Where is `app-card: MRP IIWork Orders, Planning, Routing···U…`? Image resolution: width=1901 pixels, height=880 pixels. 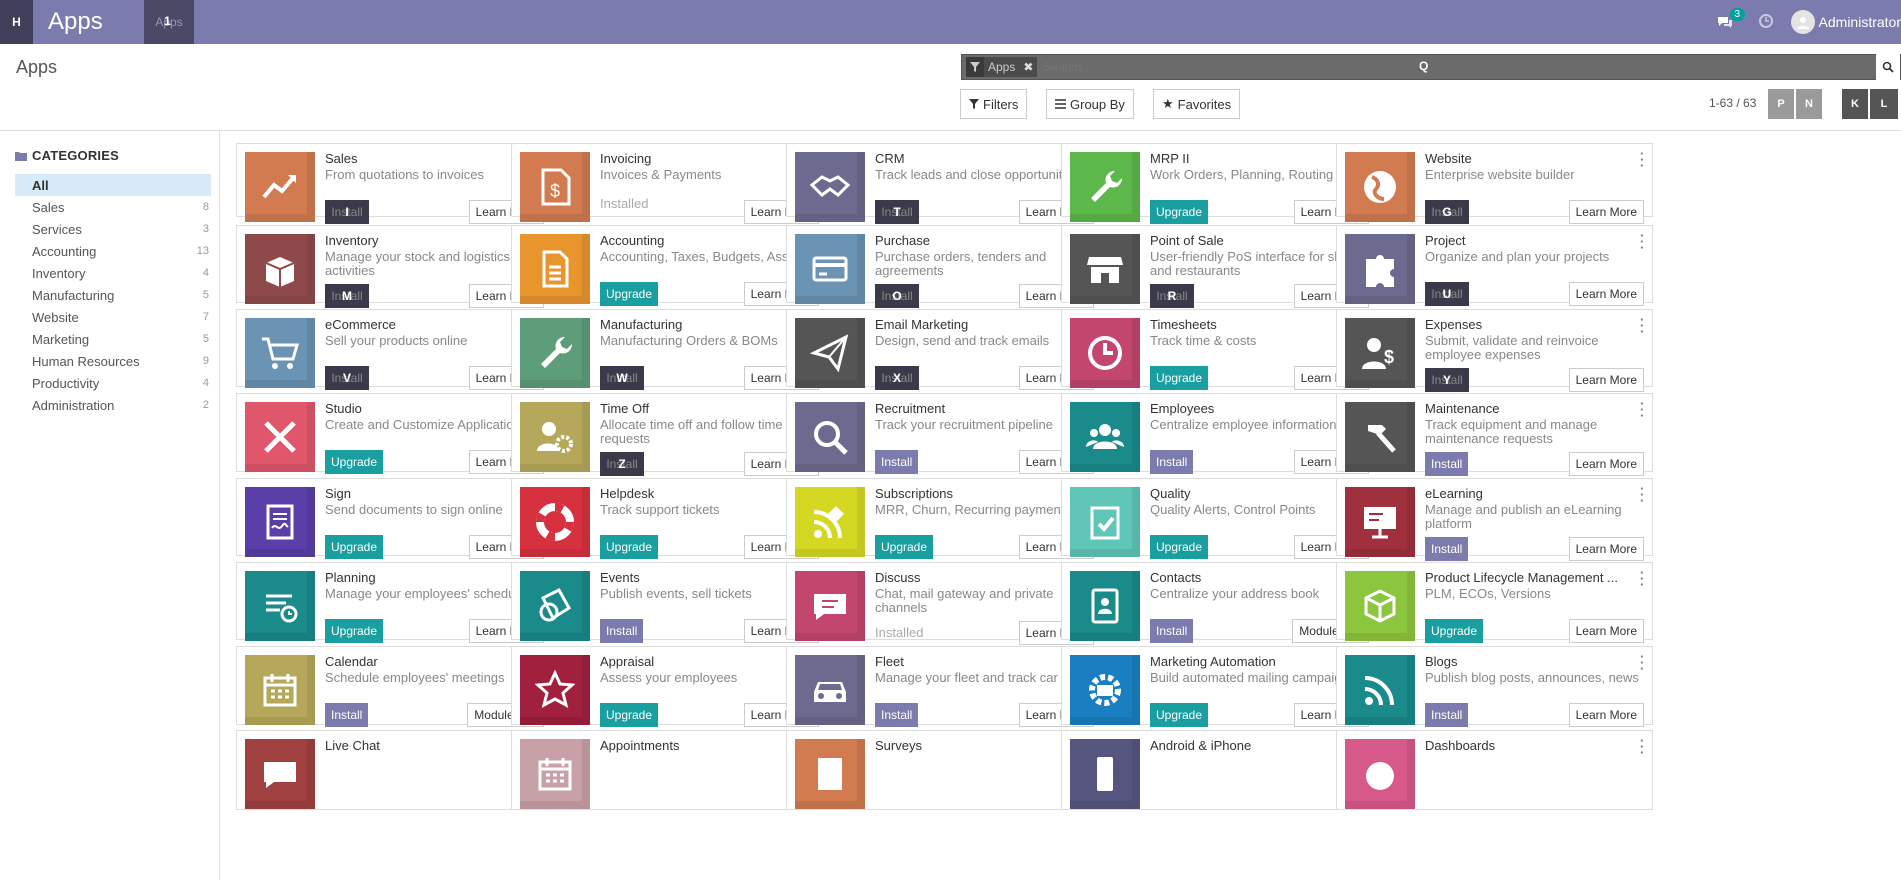
app-card: MRP IIWork Orders, Planning, Routing···U… is located at coordinates (1219, 183).